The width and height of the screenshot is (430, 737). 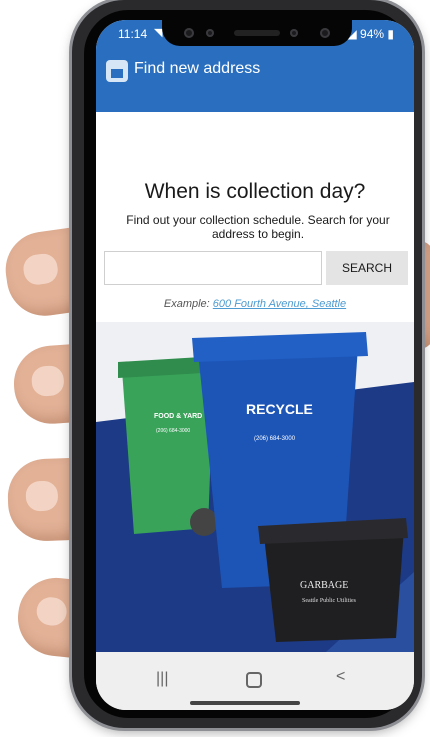 I want to click on earpiece-speaker, so click(x=257, y=33).